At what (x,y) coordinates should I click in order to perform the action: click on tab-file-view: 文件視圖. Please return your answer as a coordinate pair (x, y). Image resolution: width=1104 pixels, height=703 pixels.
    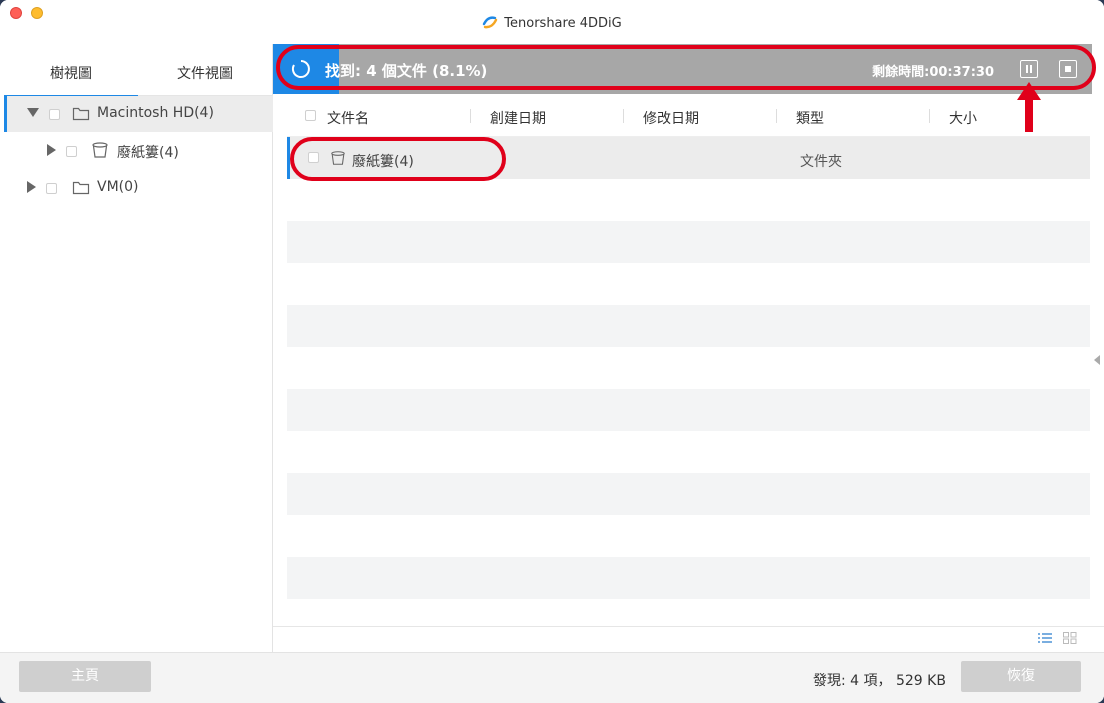
    Looking at the image, I should click on (205, 70).